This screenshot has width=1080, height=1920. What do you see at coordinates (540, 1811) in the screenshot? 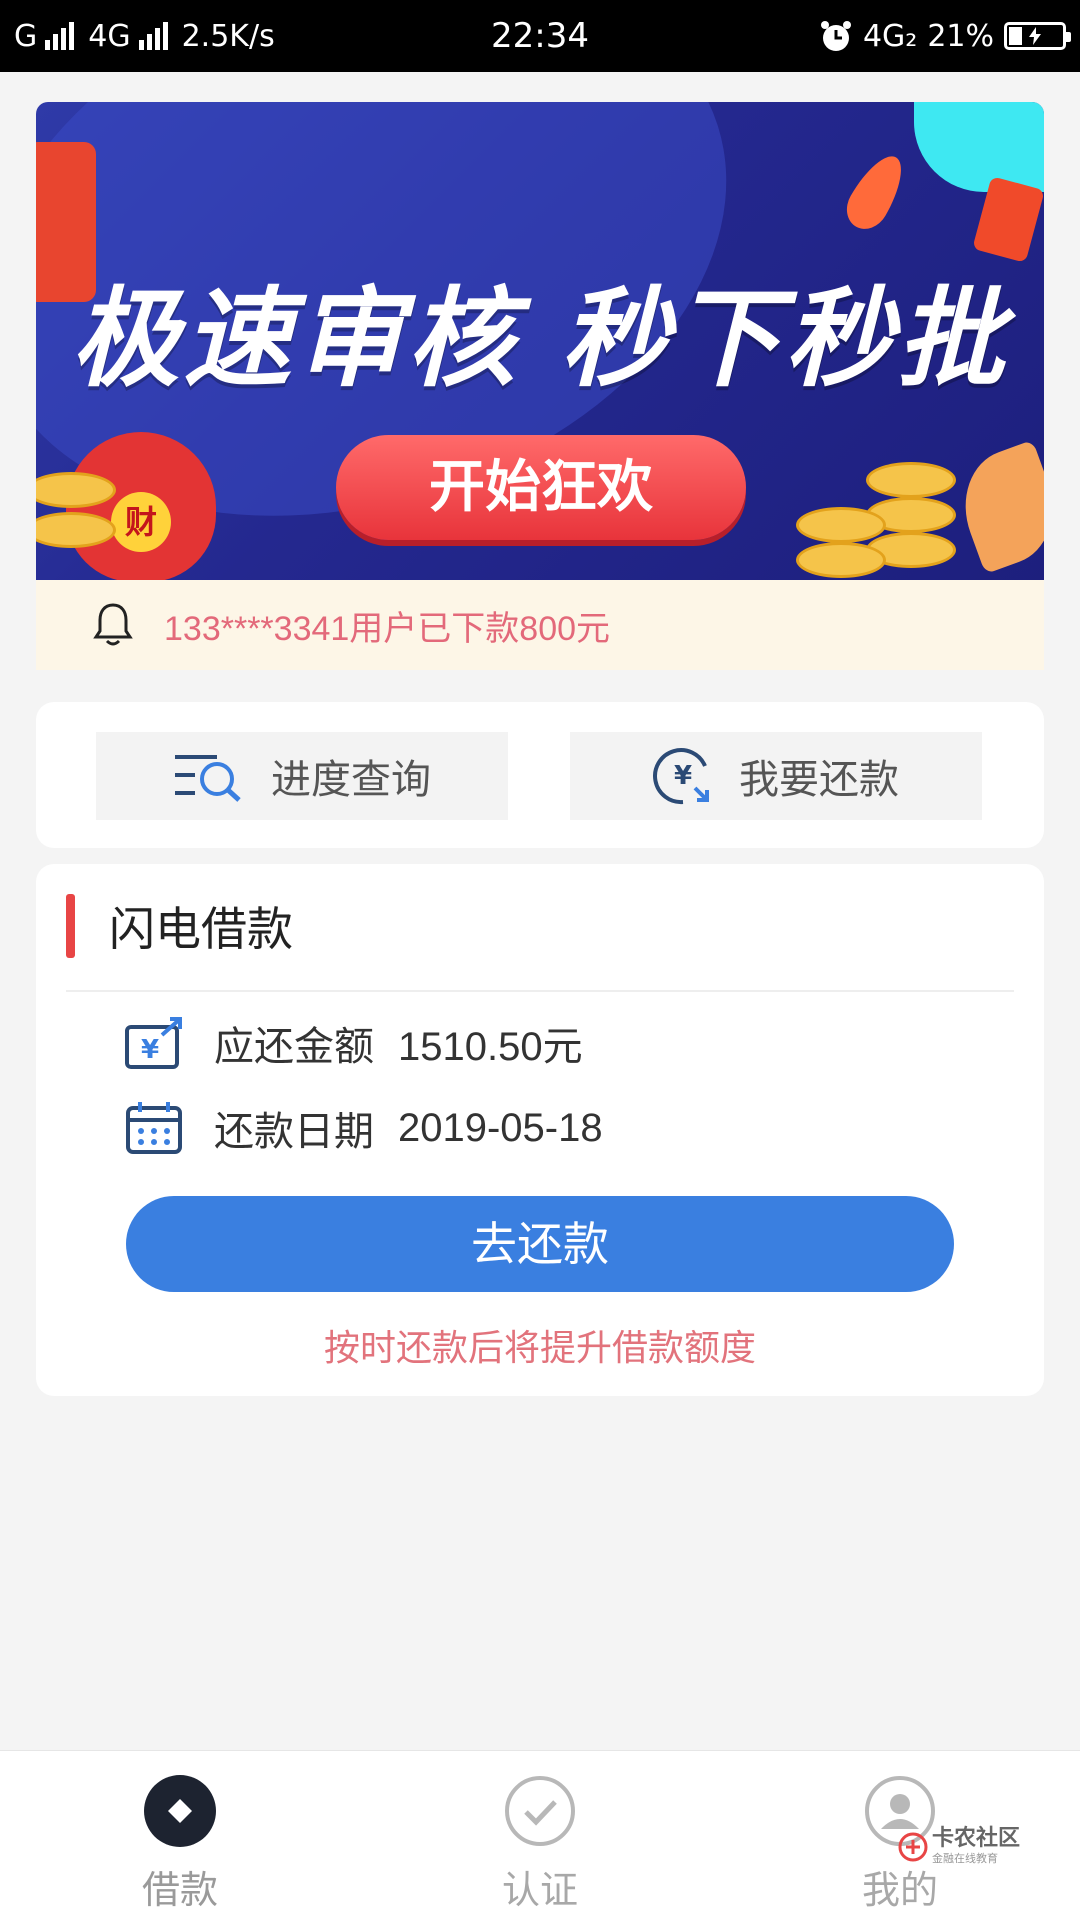
I see `check-icon` at bounding box center [540, 1811].